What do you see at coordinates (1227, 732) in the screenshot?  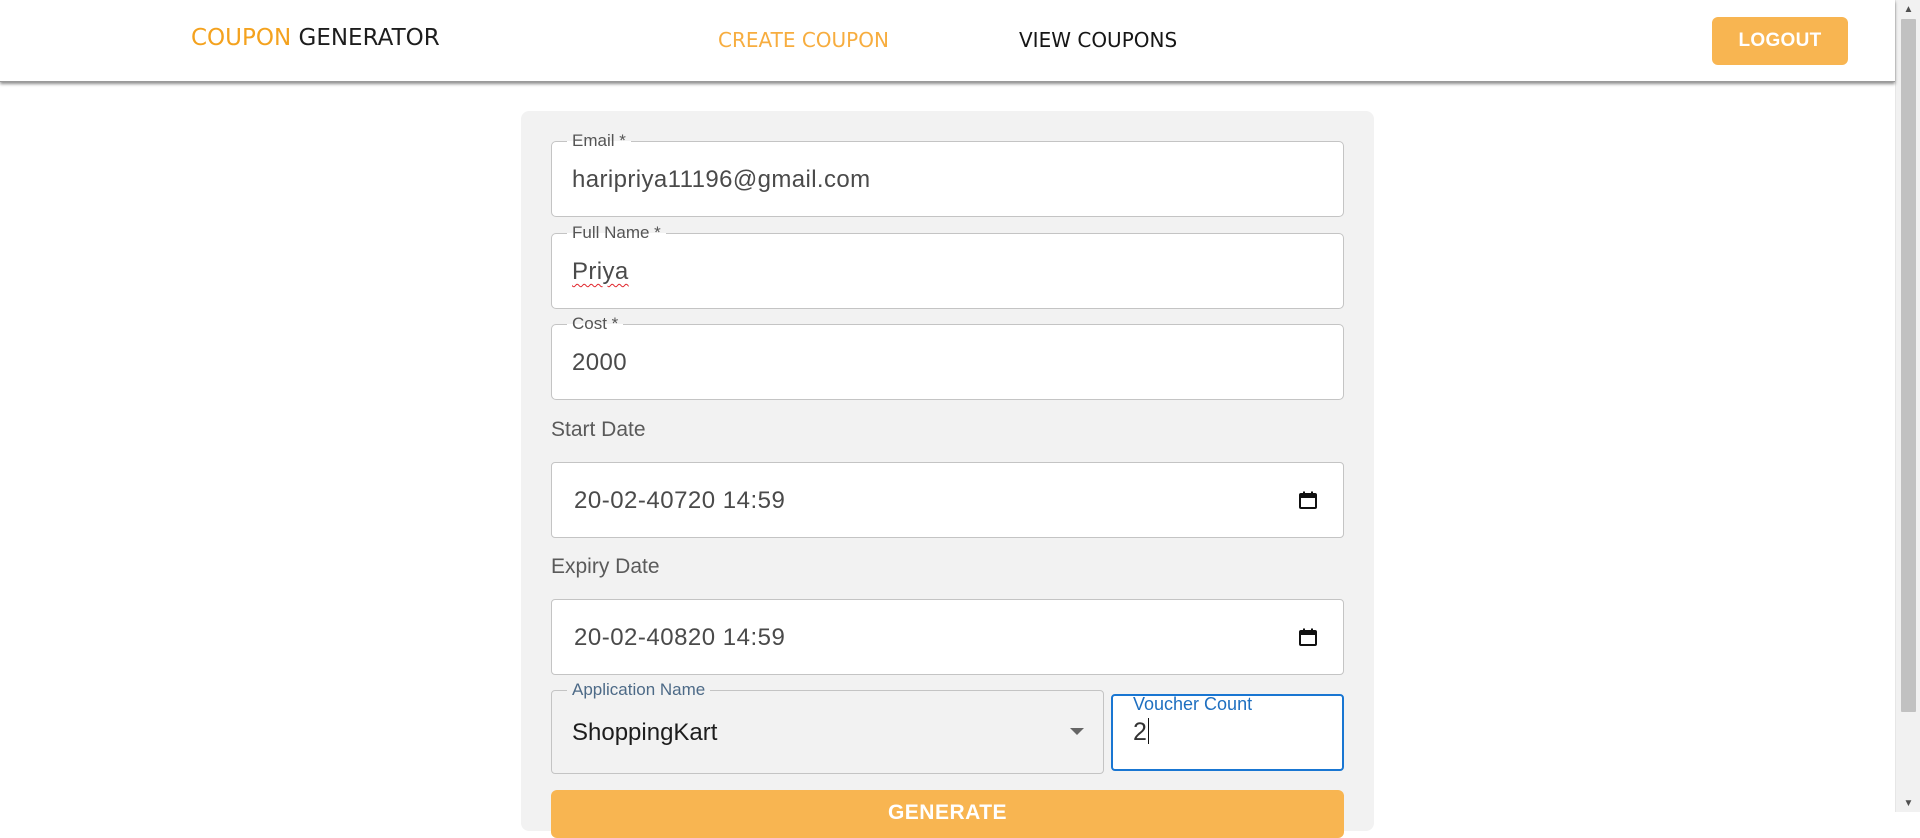 I see `voucher-count-input: Voucher Count 2` at bounding box center [1227, 732].